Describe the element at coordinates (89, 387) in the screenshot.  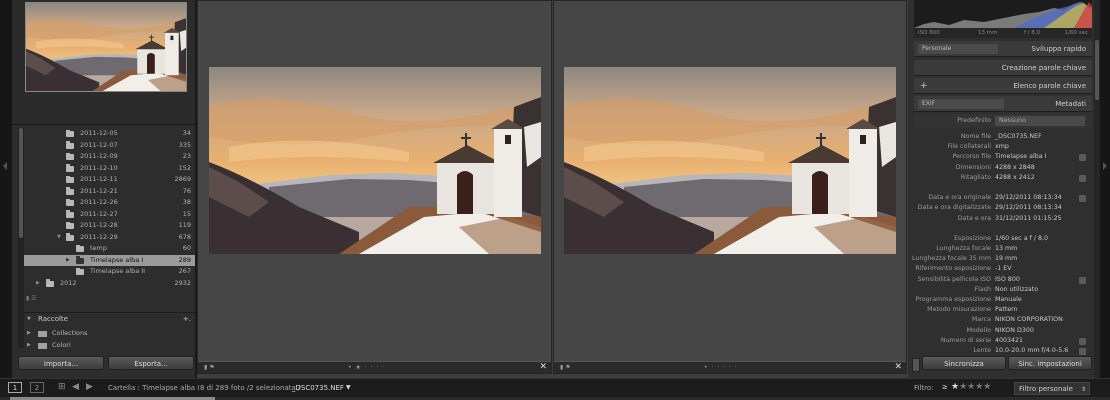
I see `forward-arrow-icon: ▶` at that location.